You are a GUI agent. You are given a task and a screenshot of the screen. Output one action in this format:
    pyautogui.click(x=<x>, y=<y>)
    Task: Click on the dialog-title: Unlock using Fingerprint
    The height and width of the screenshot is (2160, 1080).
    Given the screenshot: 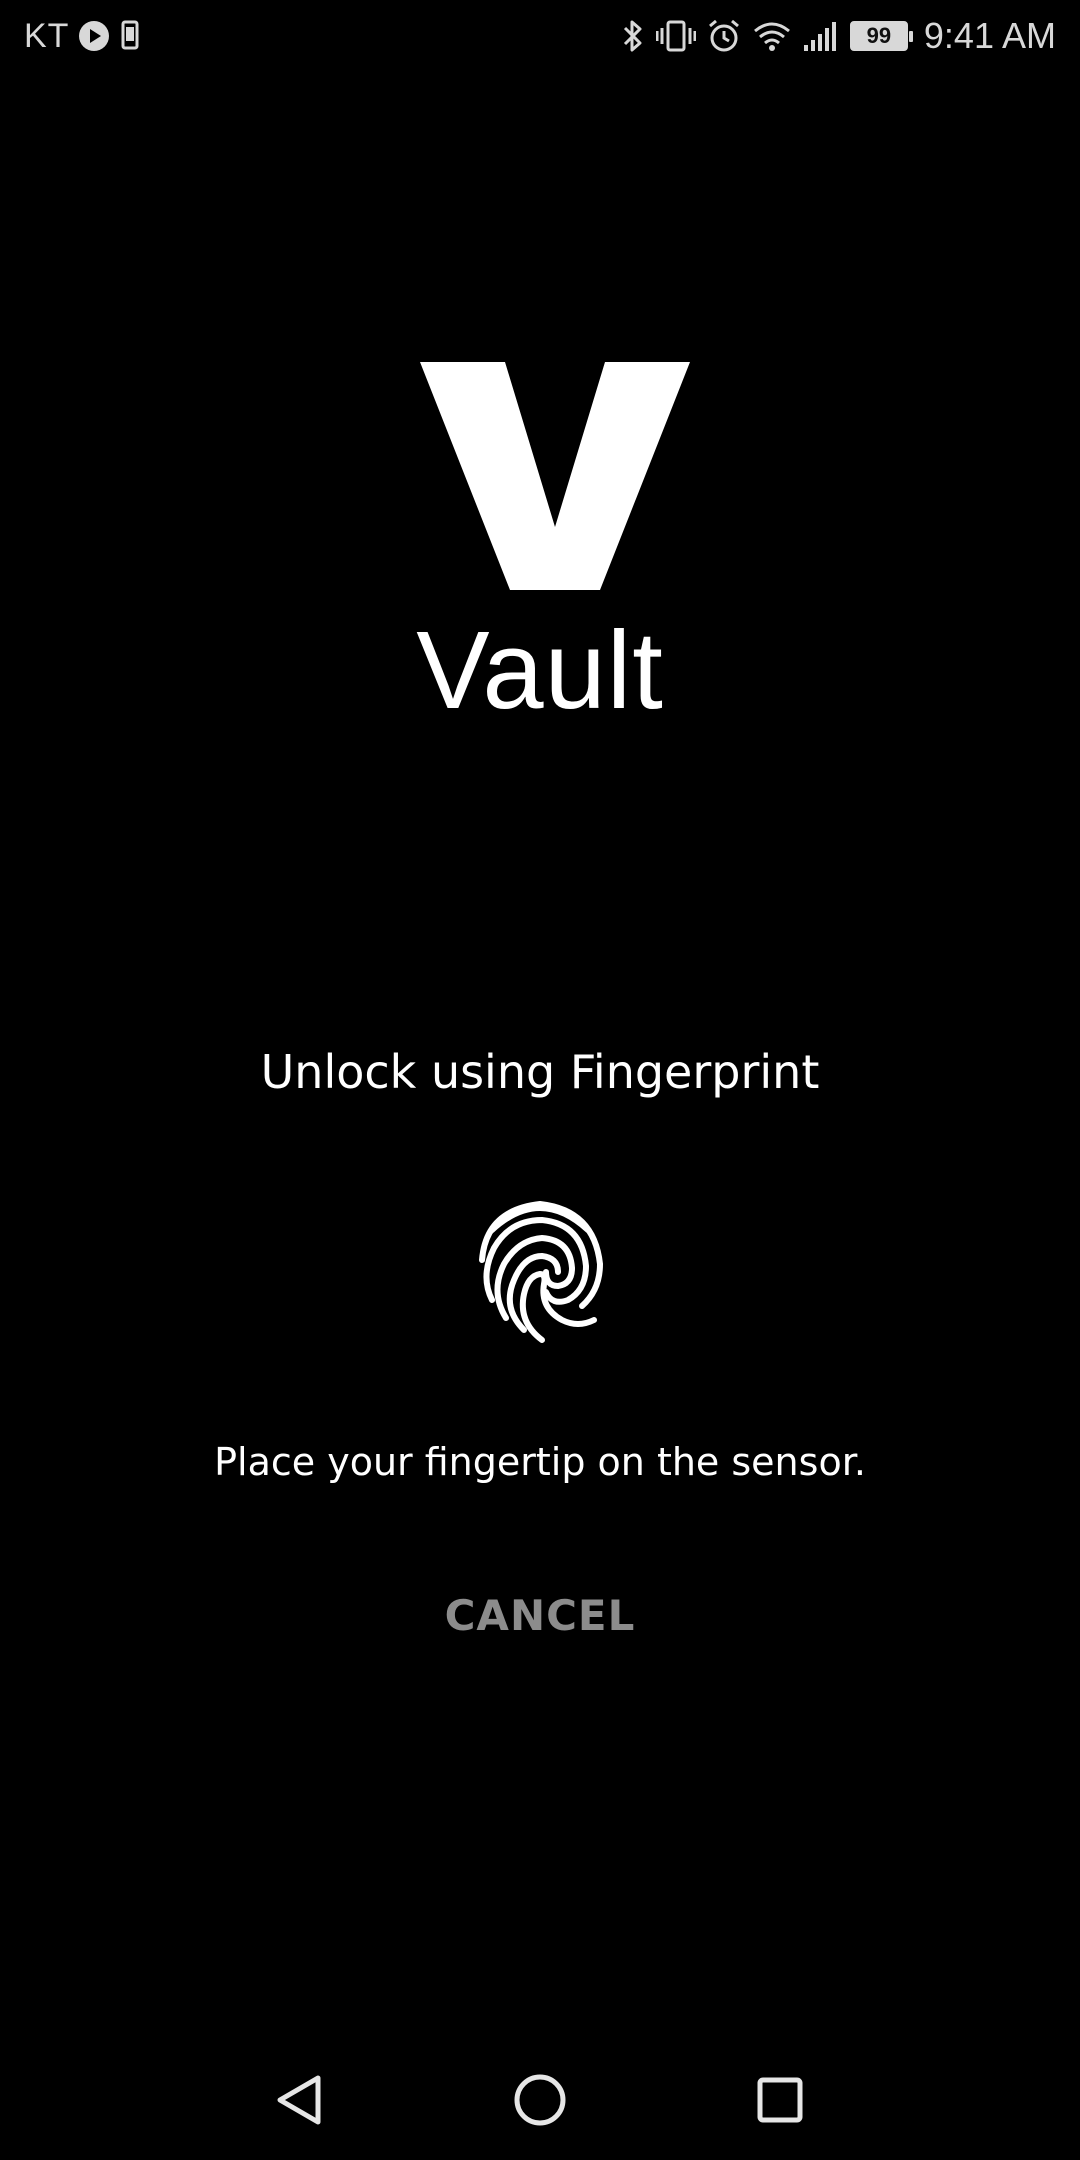 What is the action you would take?
    pyautogui.click(x=540, y=1072)
    